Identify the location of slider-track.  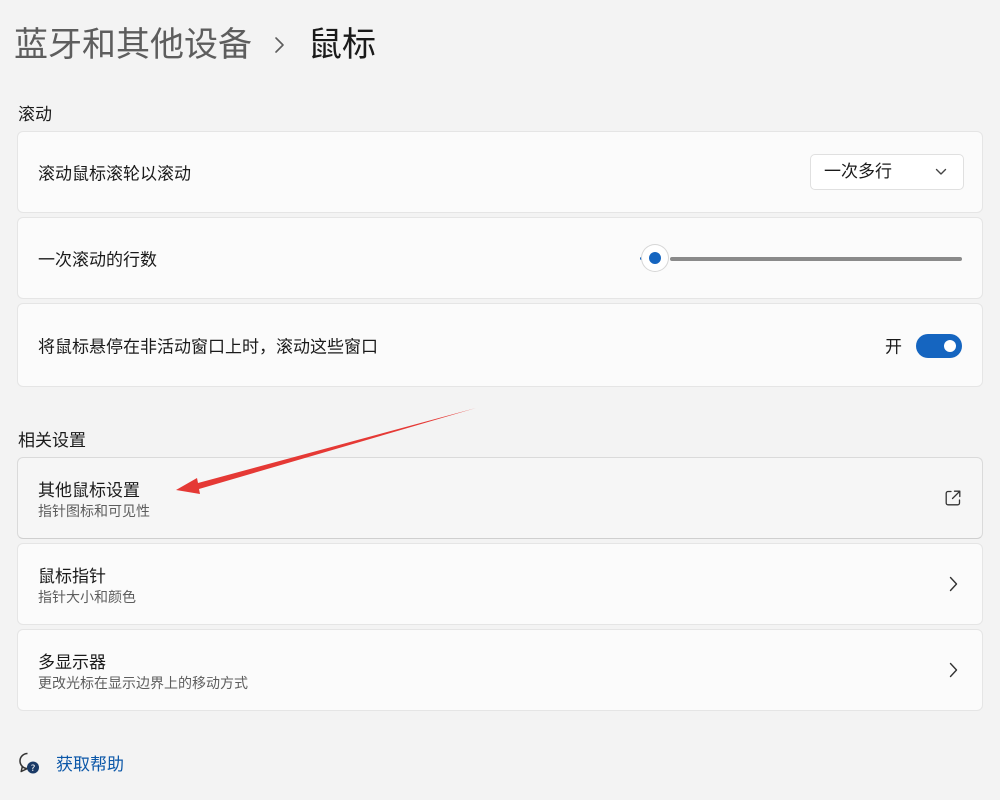
(816, 259).